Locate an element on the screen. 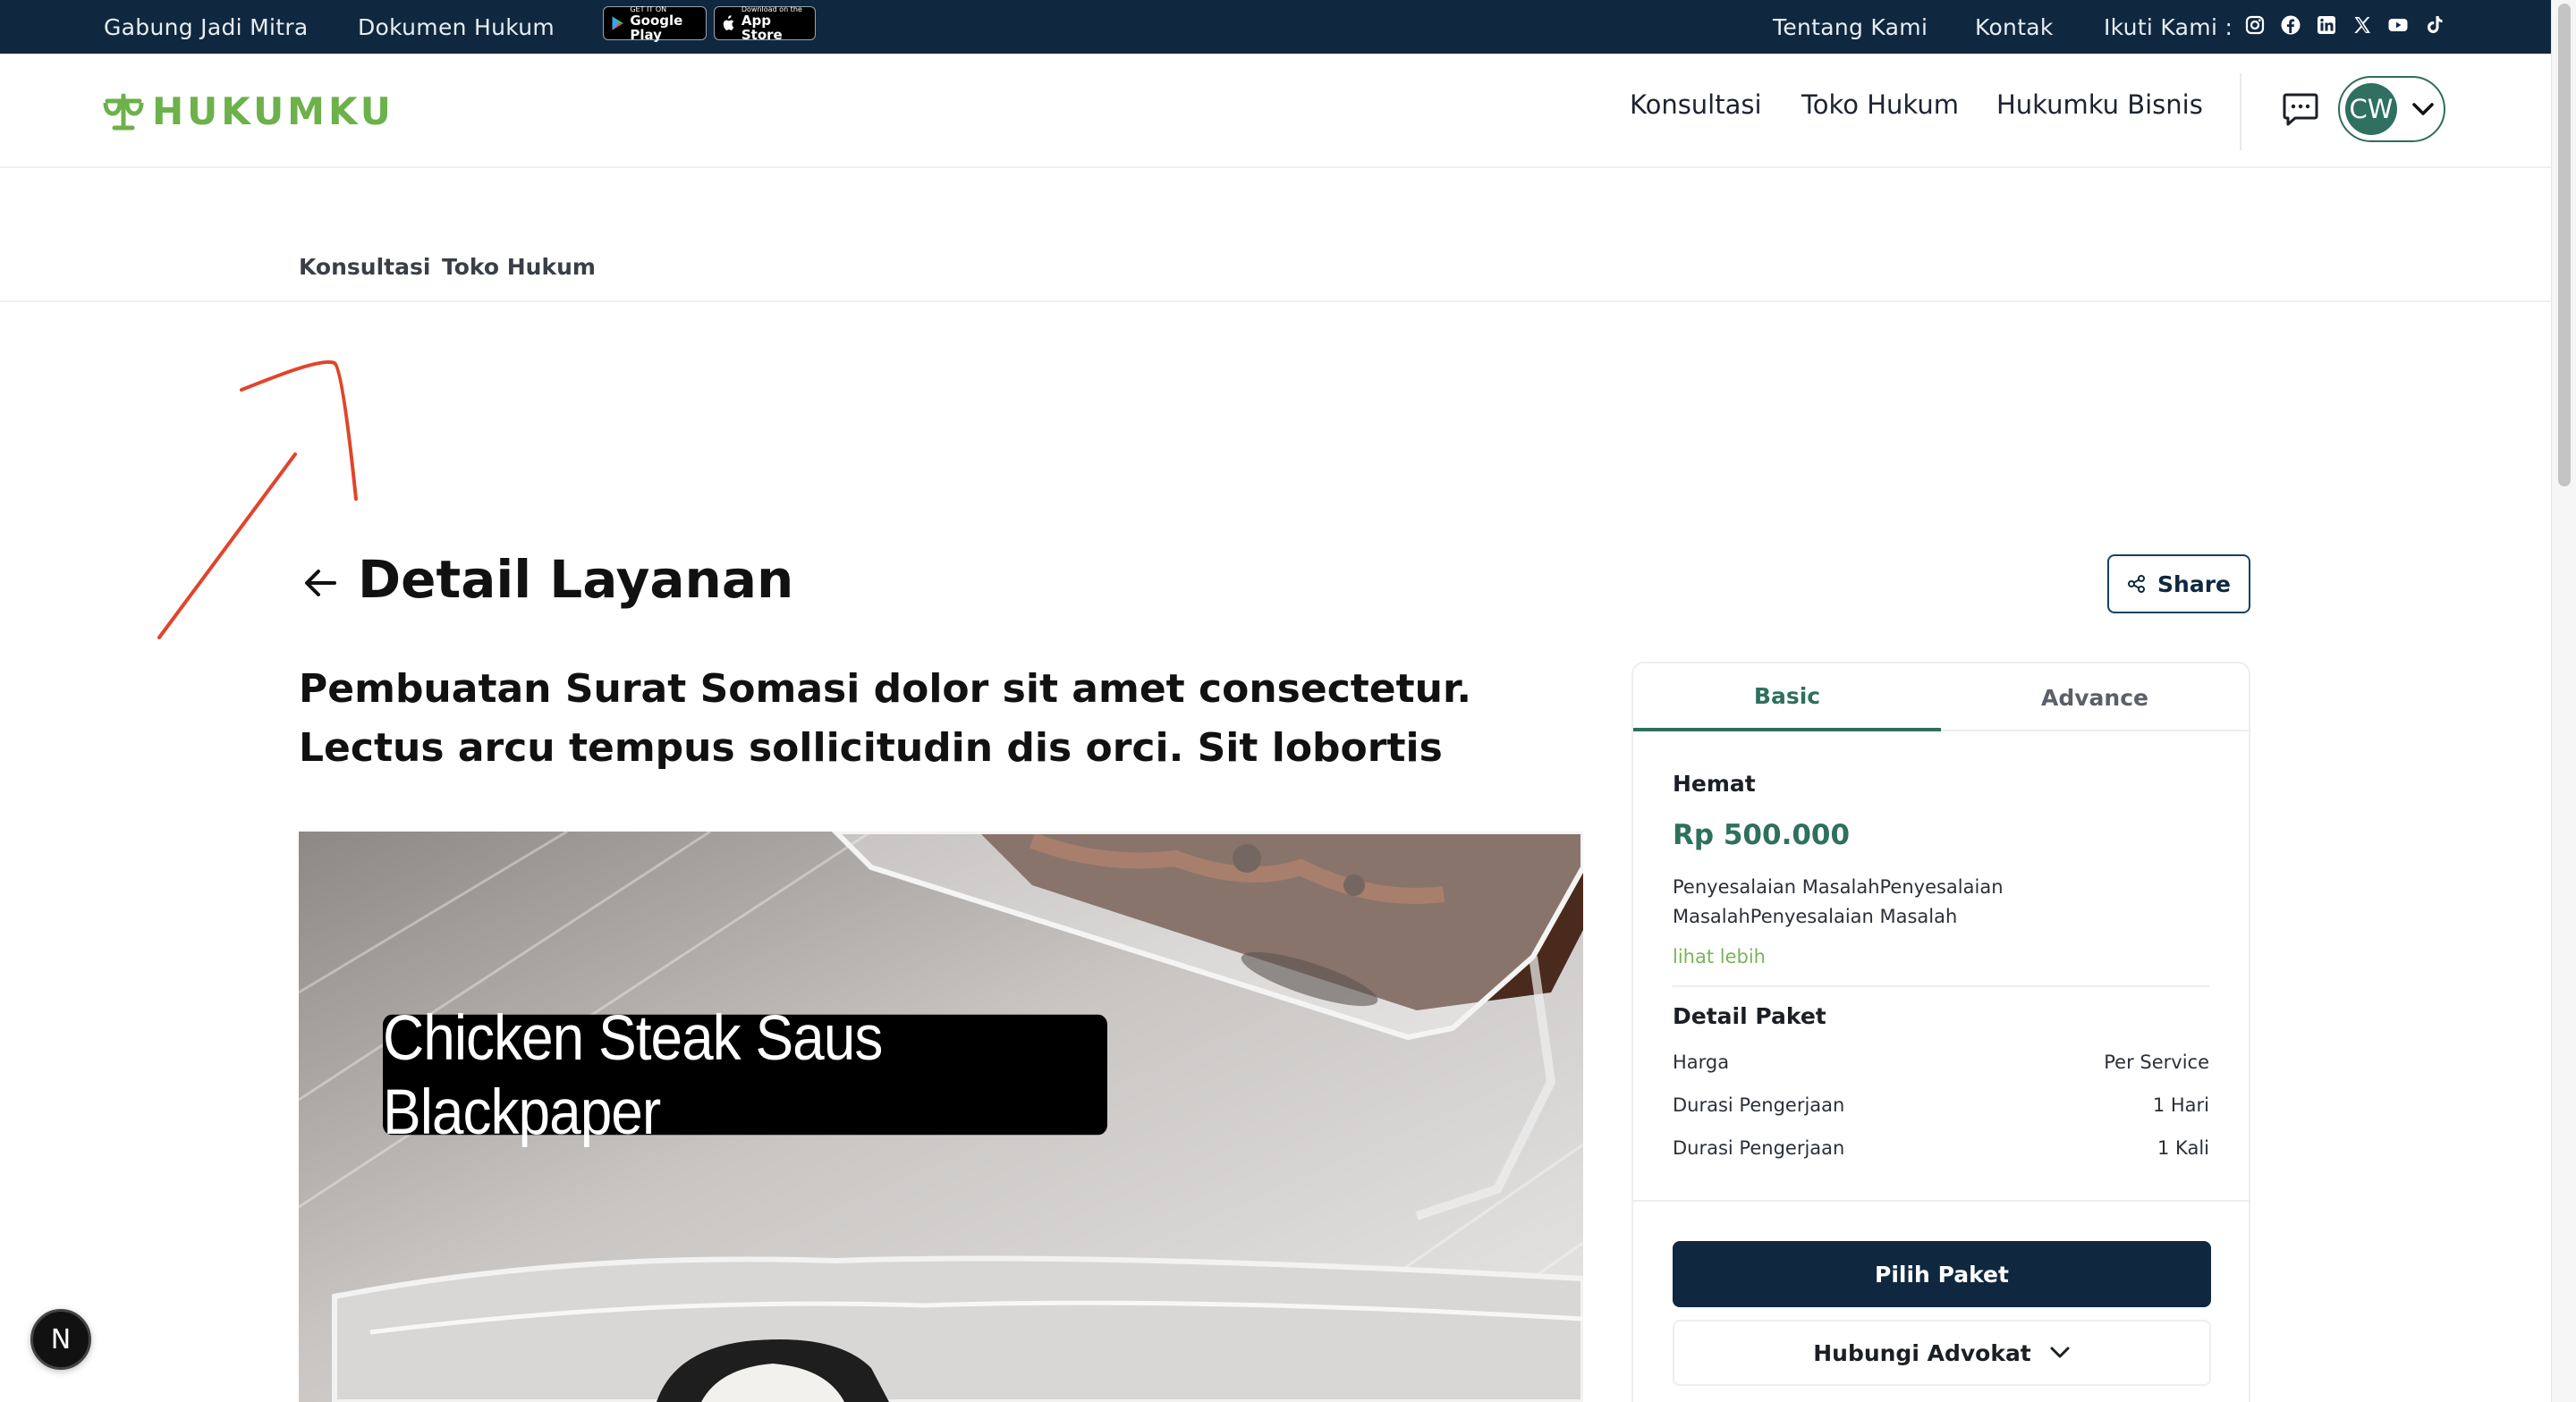 The image size is (2576, 1402). package-divider is located at coordinates (1941, 986).